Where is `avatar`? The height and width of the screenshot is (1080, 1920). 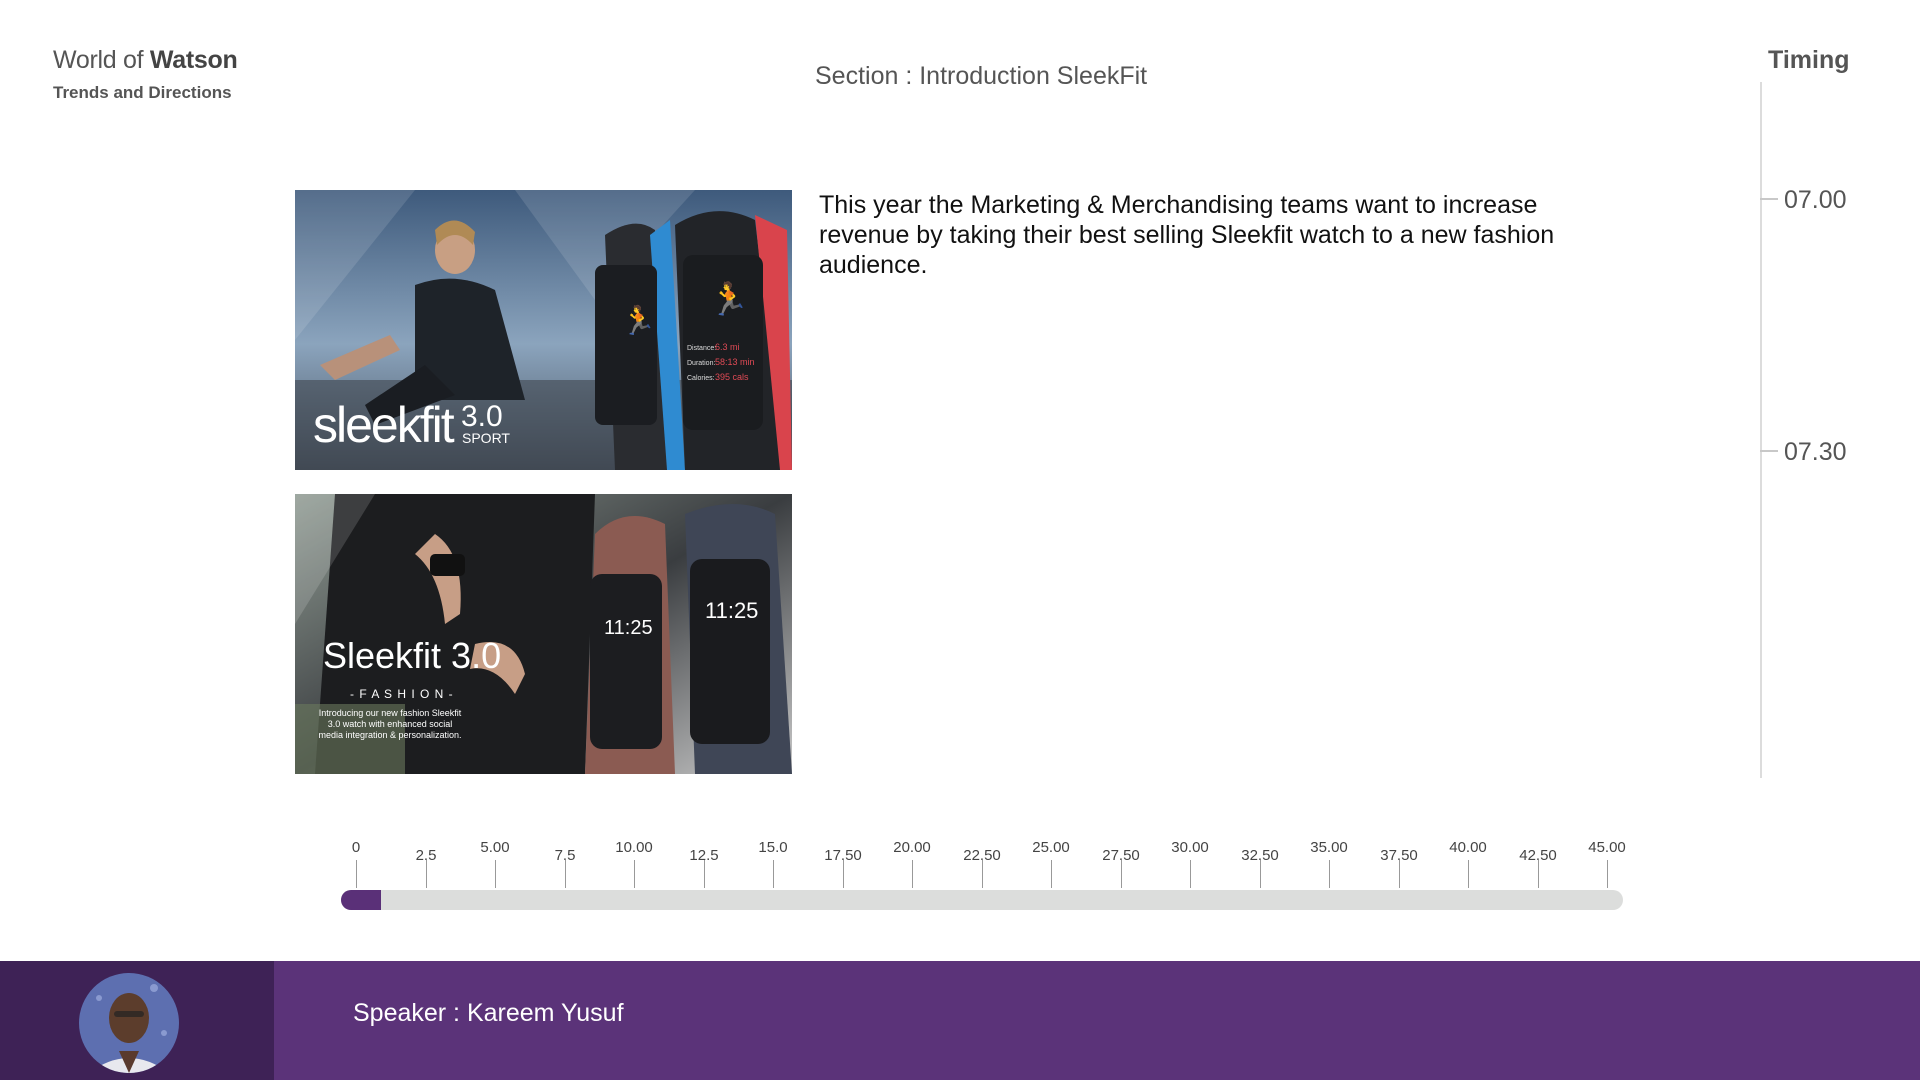 avatar is located at coordinates (129, 1023).